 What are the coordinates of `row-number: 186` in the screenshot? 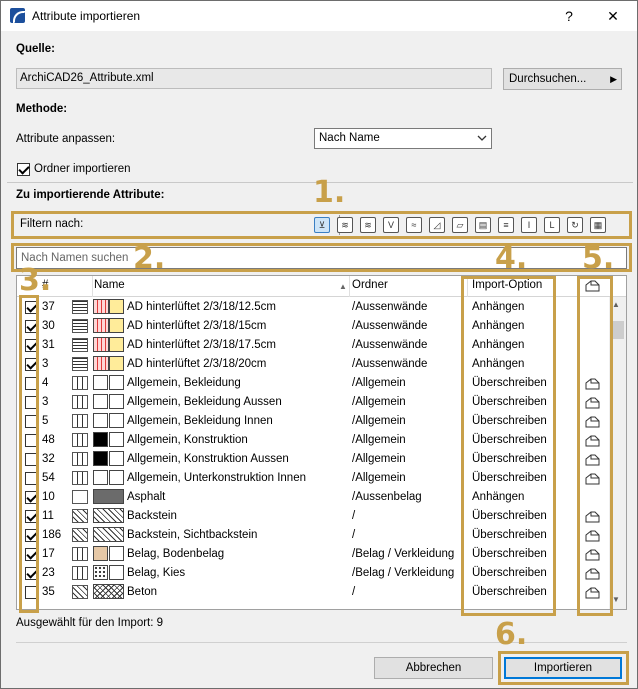 It's located at (52, 535).